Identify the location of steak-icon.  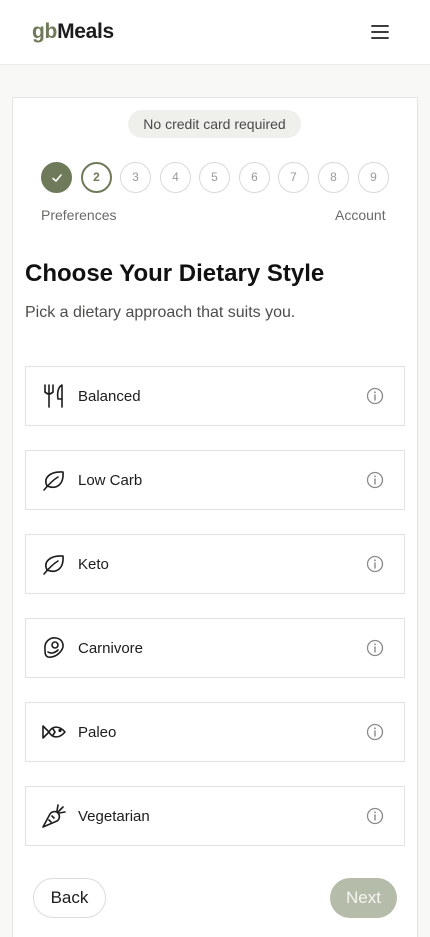
(54, 647).